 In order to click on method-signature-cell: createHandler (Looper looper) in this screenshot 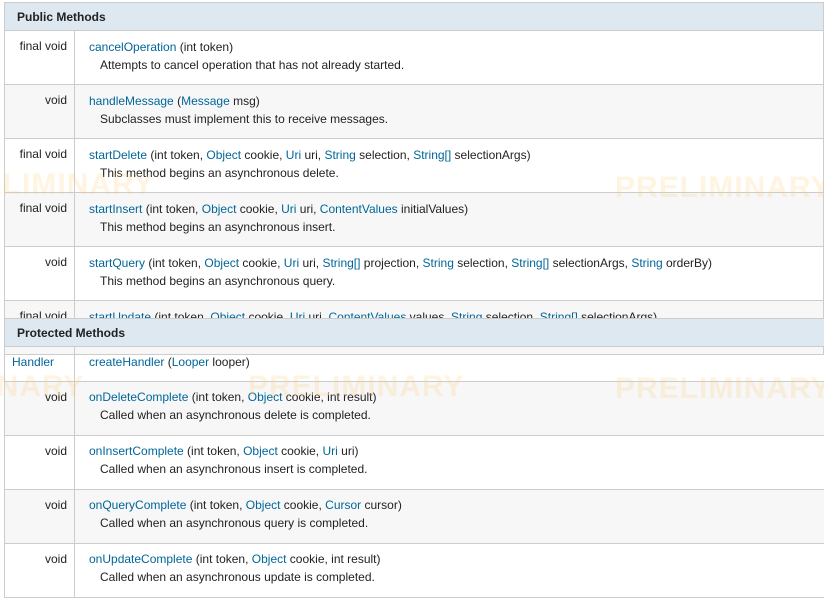, I will do `click(449, 364)`.